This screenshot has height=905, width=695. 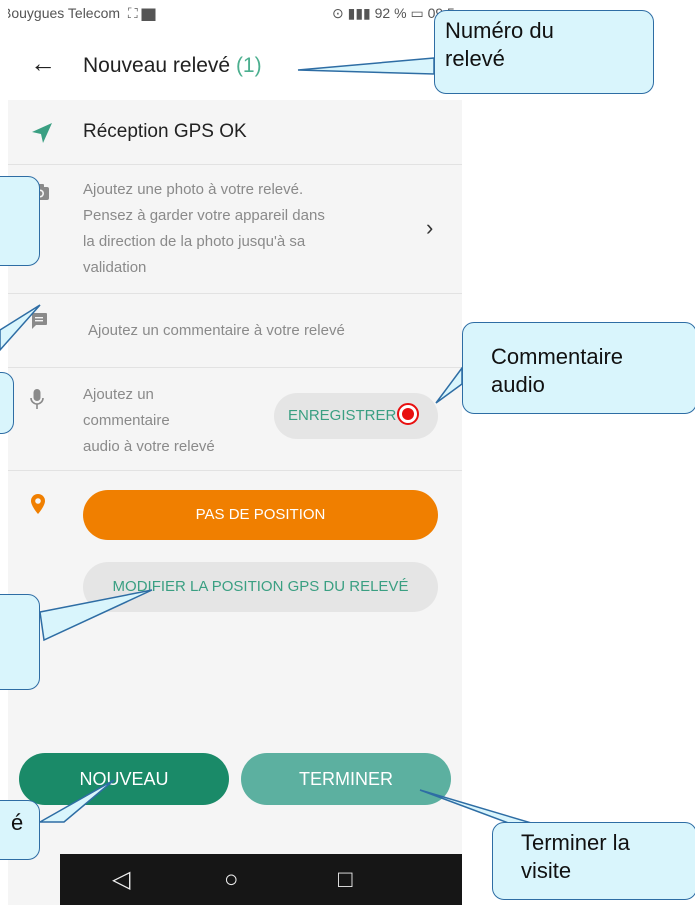 I want to click on no-position-button: PAS DE POSITION, so click(x=260, y=515).